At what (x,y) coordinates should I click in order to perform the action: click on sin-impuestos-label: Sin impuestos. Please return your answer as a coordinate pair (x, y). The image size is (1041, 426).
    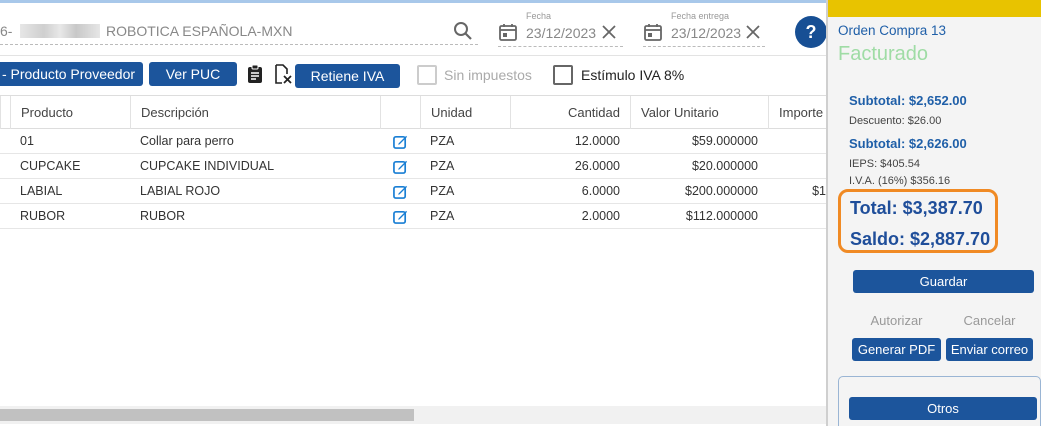
    Looking at the image, I should click on (488, 75).